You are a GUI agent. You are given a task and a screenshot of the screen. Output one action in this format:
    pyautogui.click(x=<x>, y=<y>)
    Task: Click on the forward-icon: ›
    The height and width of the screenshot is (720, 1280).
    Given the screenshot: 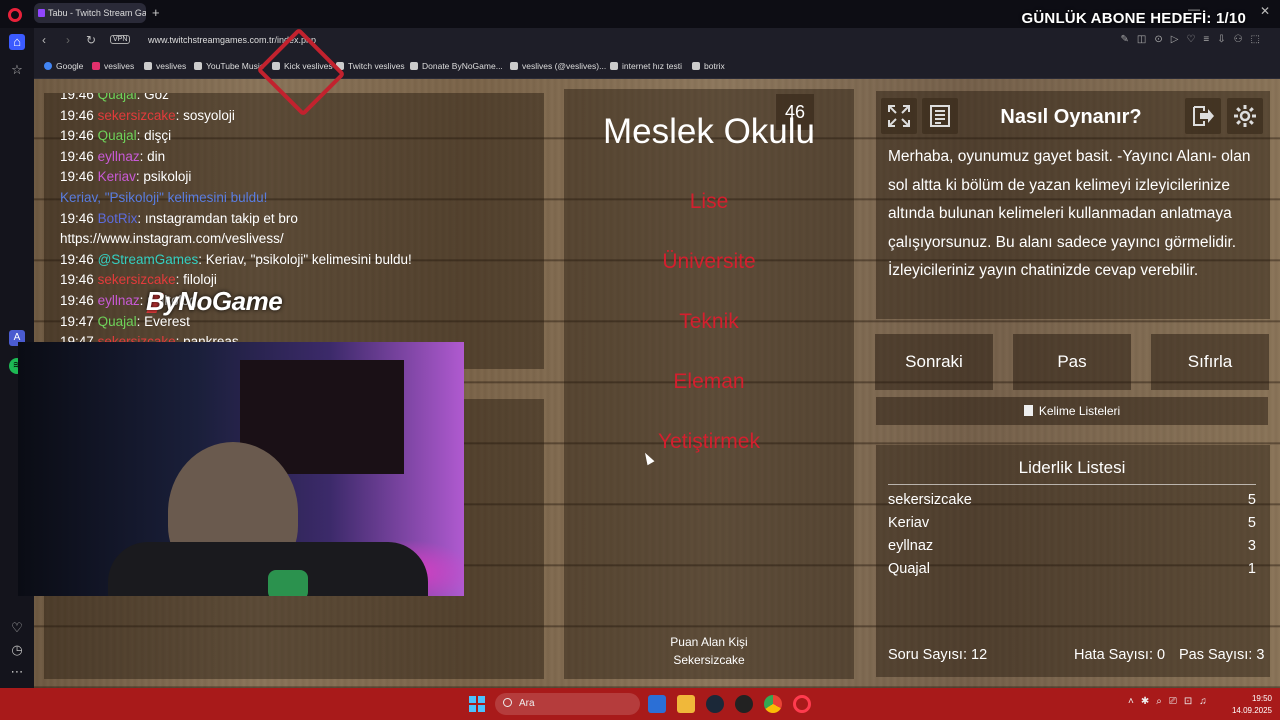 What is the action you would take?
    pyautogui.click(x=68, y=40)
    